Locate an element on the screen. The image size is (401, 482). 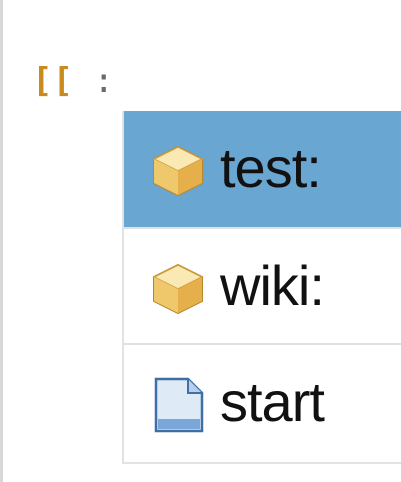
autocomplete-item-label: wiki: is located at coordinates (272, 285).